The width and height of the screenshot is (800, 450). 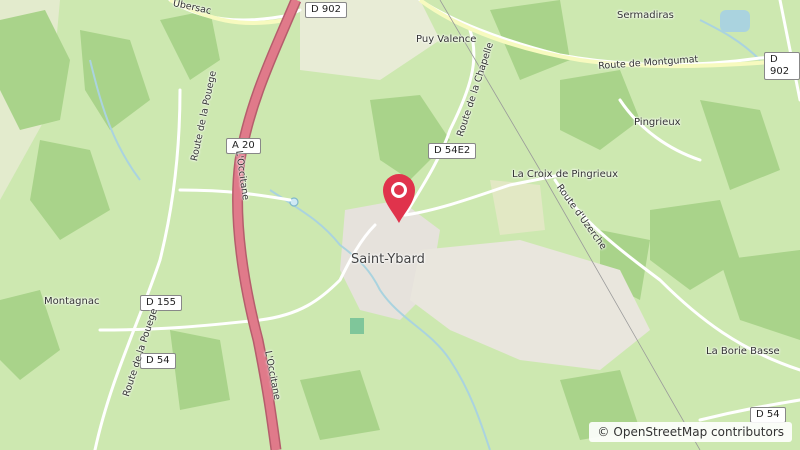 I want to click on road-shield-d54e2: D 54E2, so click(x=452, y=151).